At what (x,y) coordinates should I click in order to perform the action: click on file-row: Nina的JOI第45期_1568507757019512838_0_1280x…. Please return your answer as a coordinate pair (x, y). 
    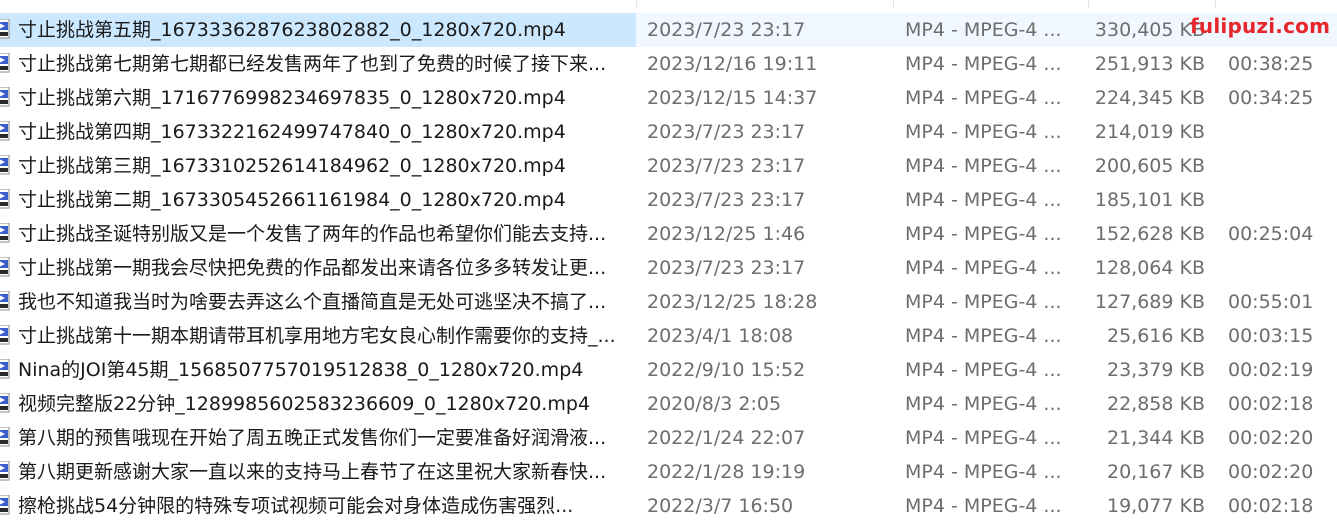
    Looking at the image, I should click on (668, 370).